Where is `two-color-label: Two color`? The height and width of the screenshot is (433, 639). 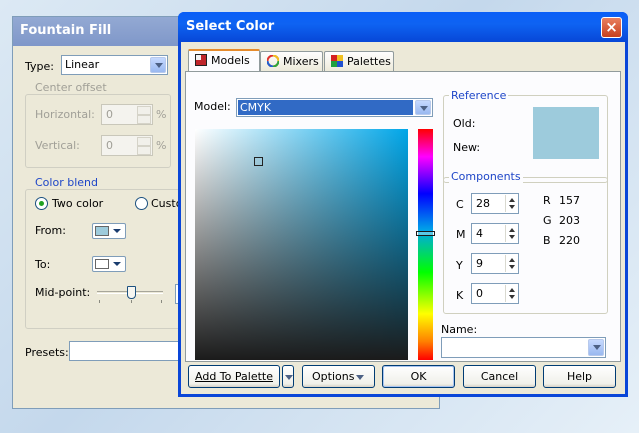
two-color-label: Two color is located at coordinates (78, 203).